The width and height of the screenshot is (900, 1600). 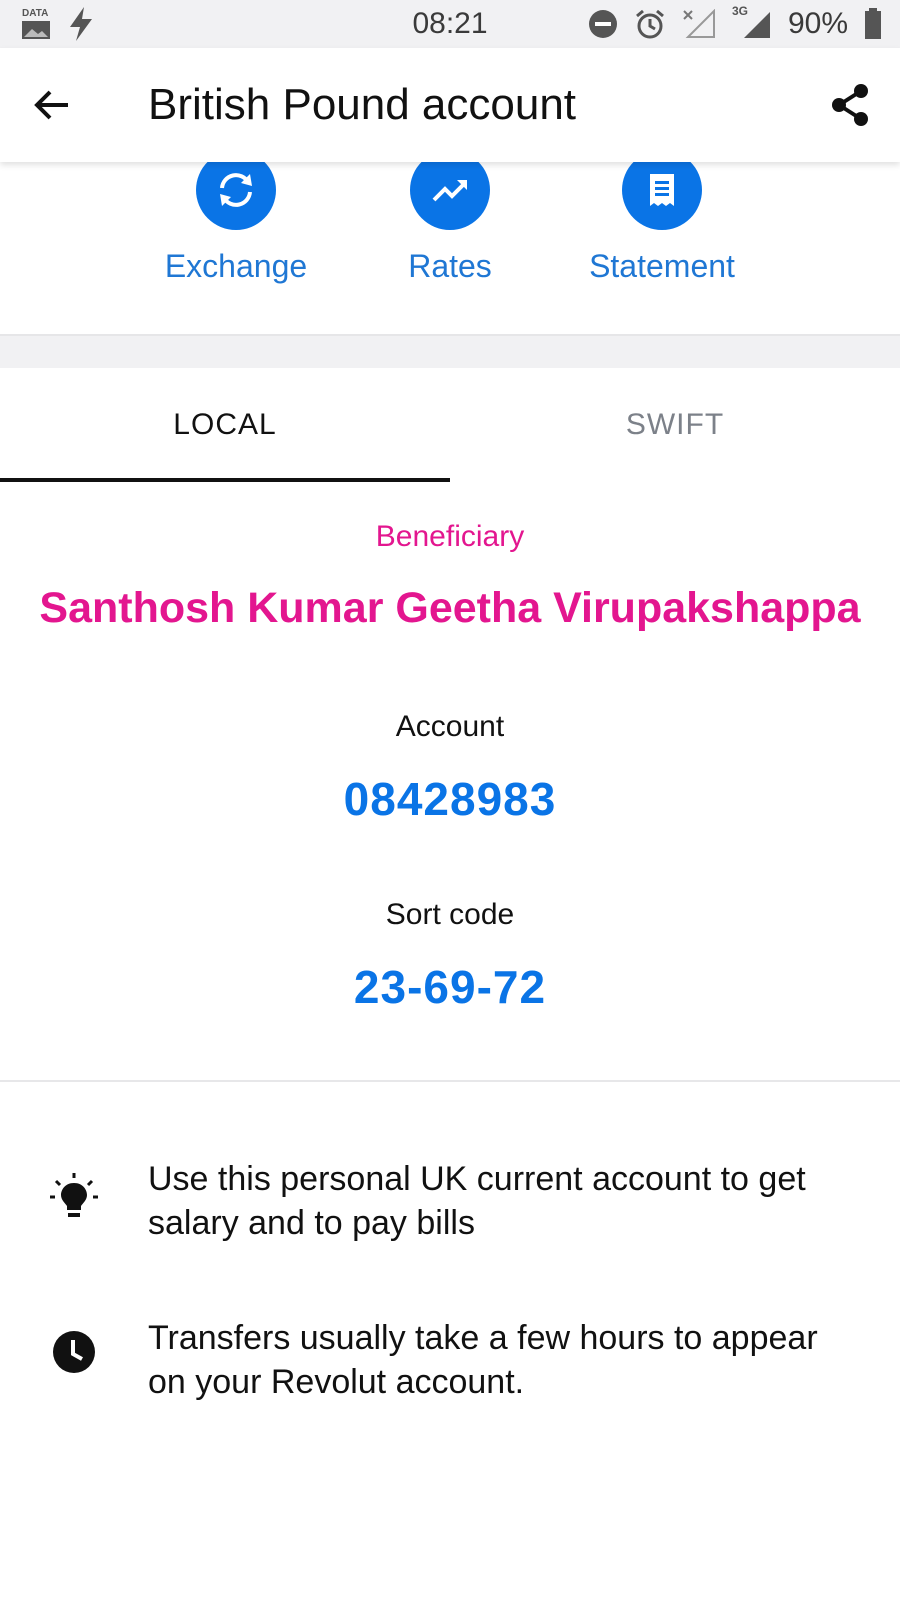 I want to click on tab-bar: LOCAL SWIFT, so click(x=450, y=425).